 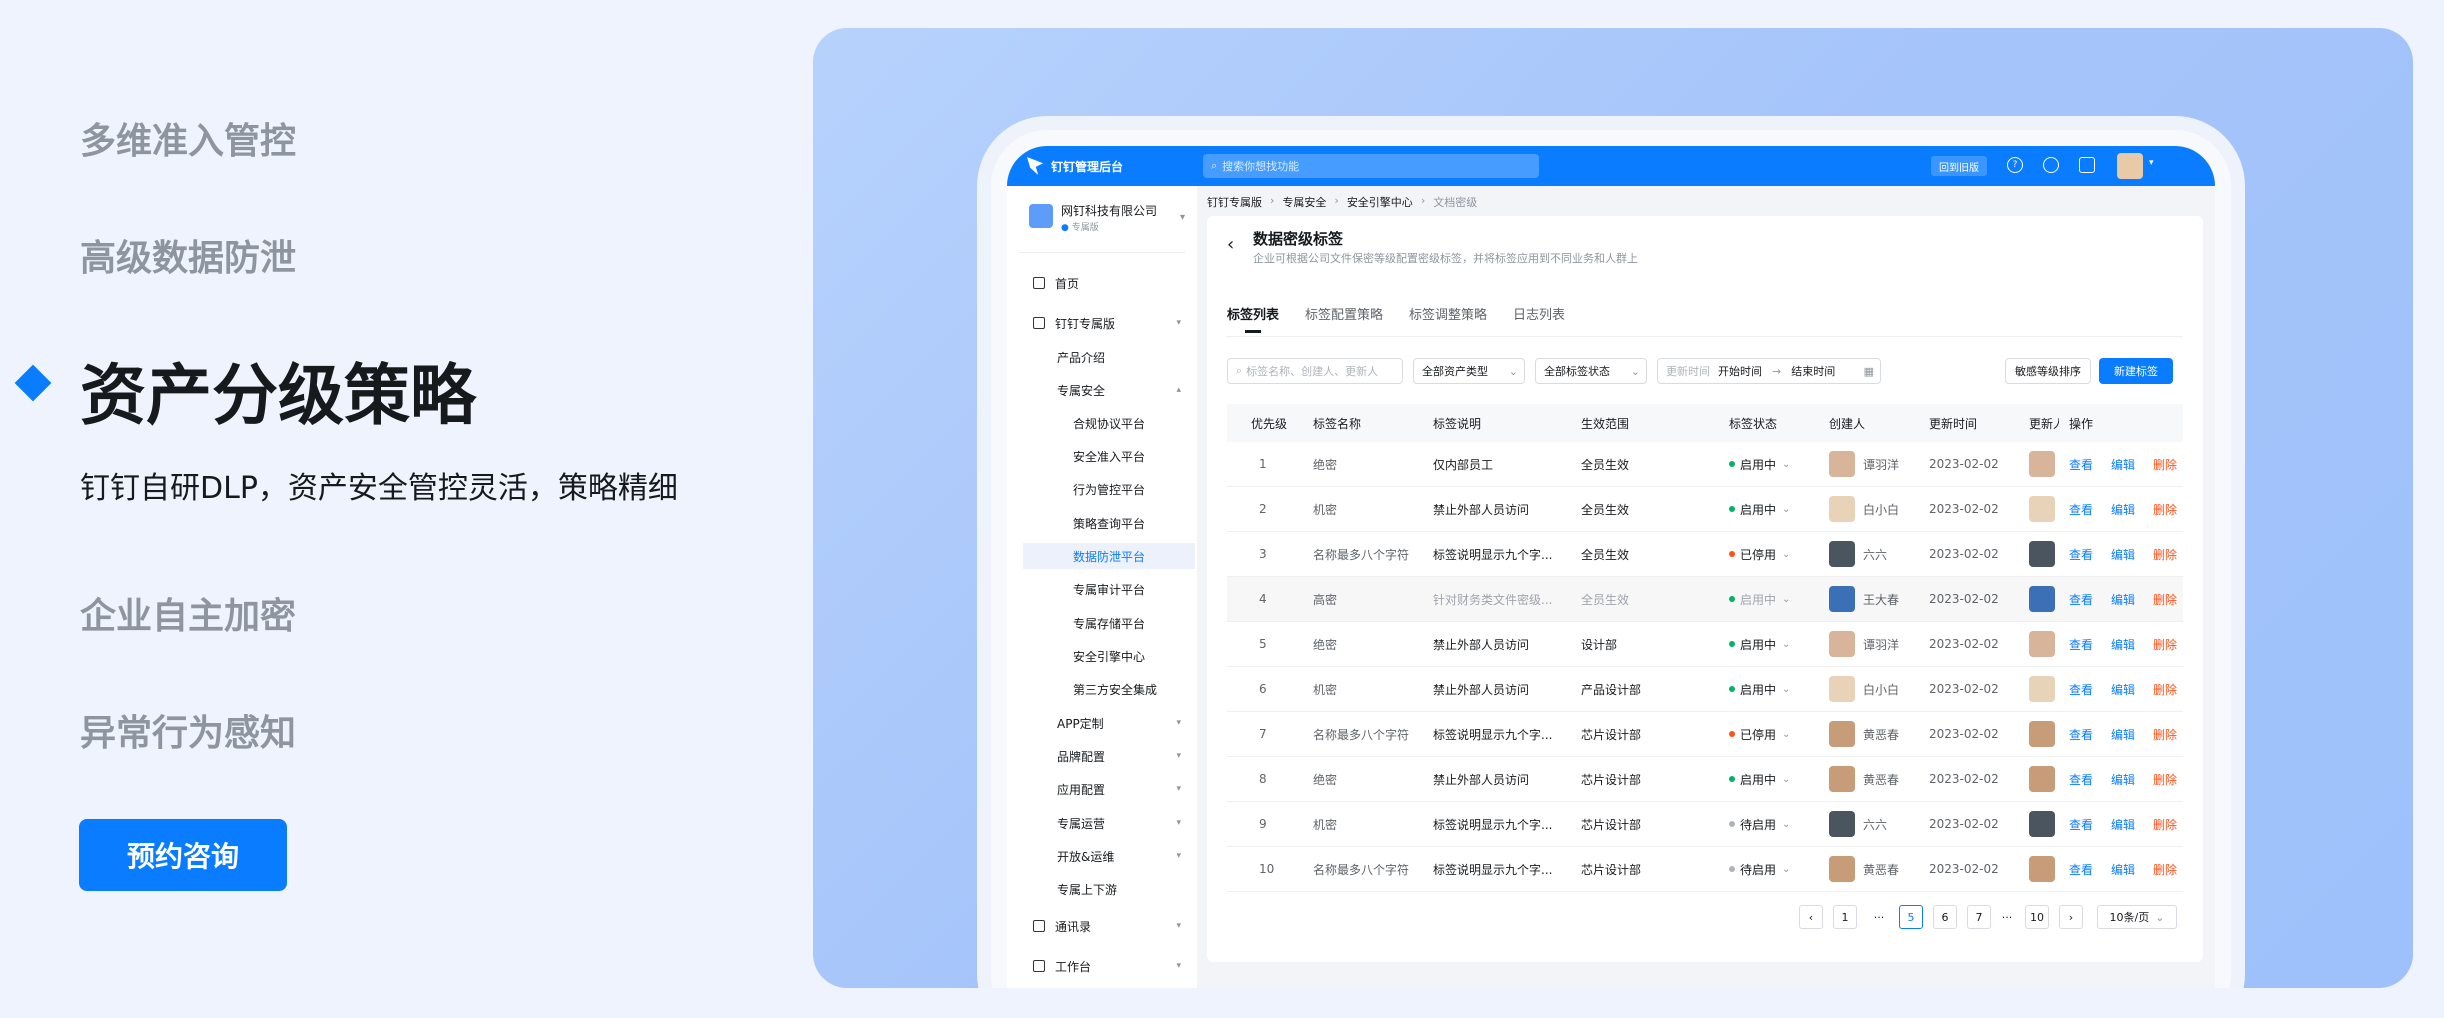 I want to click on new-tag-button: 新建标签, so click(x=2136, y=371).